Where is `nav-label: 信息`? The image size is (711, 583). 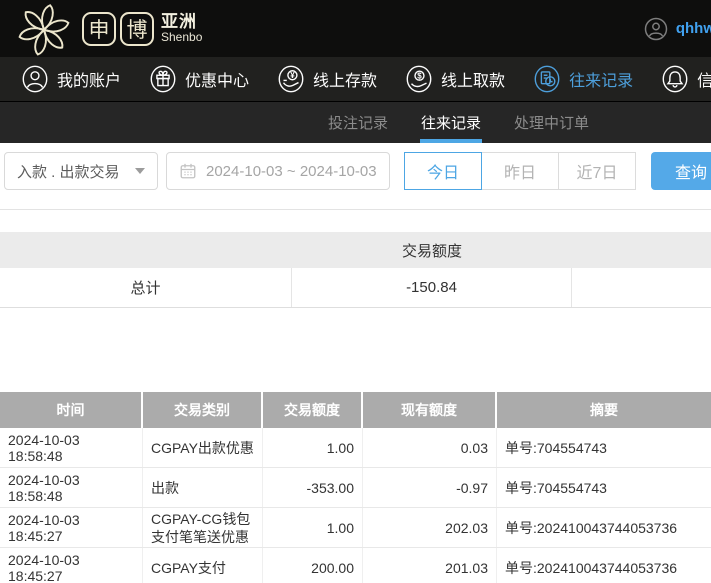 nav-label: 信息 is located at coordinates (704, 79).